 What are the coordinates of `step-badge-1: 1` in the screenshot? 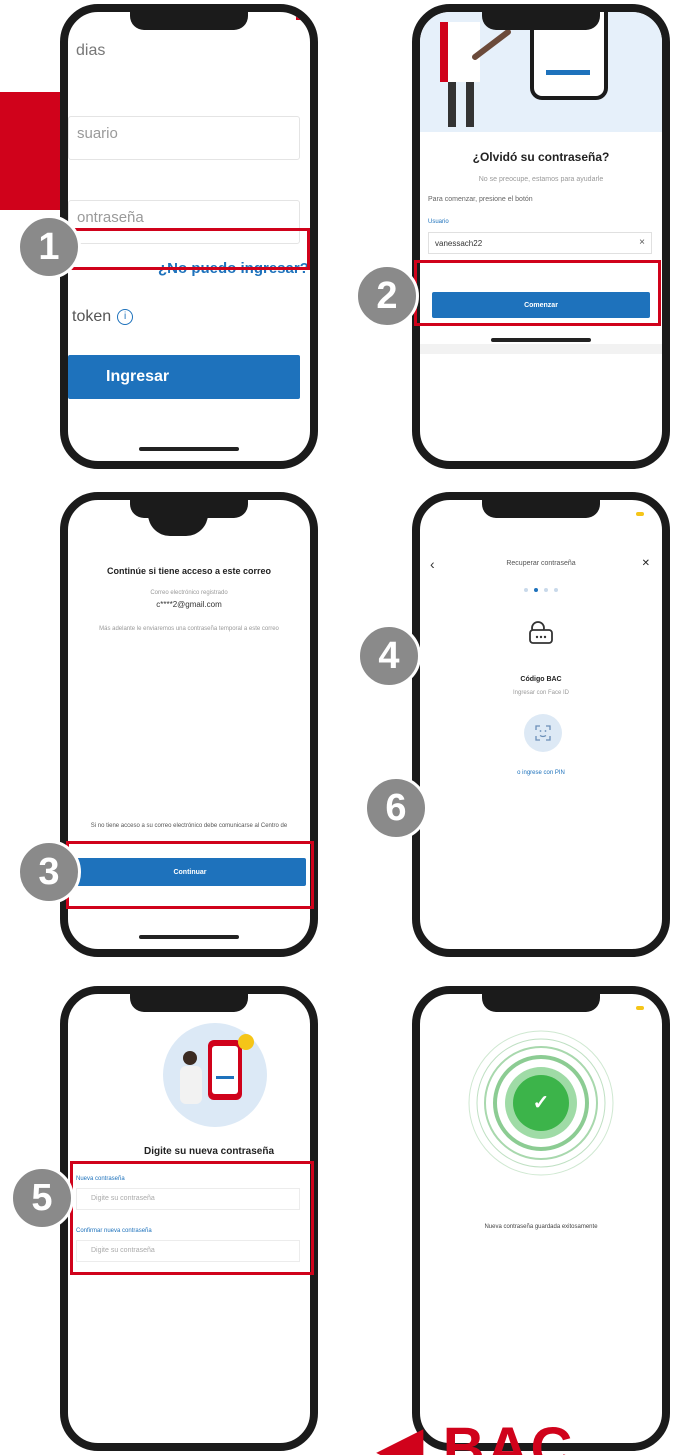 It's located at (49, 247).